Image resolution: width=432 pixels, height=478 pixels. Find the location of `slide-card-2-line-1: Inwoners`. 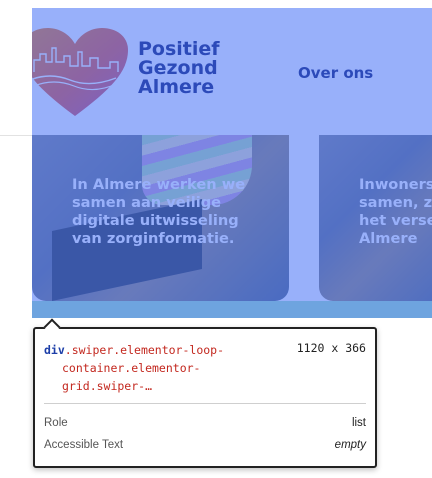

slide-card-2-line-1: Inwoners is located at coordinates (395, 184).